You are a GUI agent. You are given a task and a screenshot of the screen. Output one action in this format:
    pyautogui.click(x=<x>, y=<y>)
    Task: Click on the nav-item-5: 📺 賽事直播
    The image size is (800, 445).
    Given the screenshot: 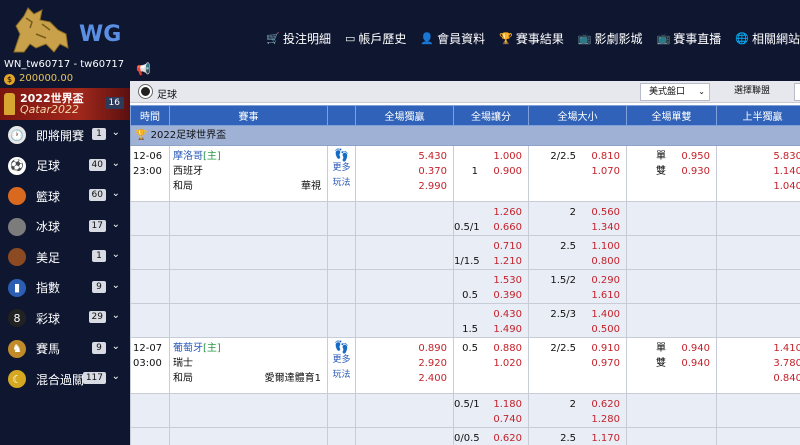 What is the action you would take?
    pyautogui.click(x=689, y=38)
    